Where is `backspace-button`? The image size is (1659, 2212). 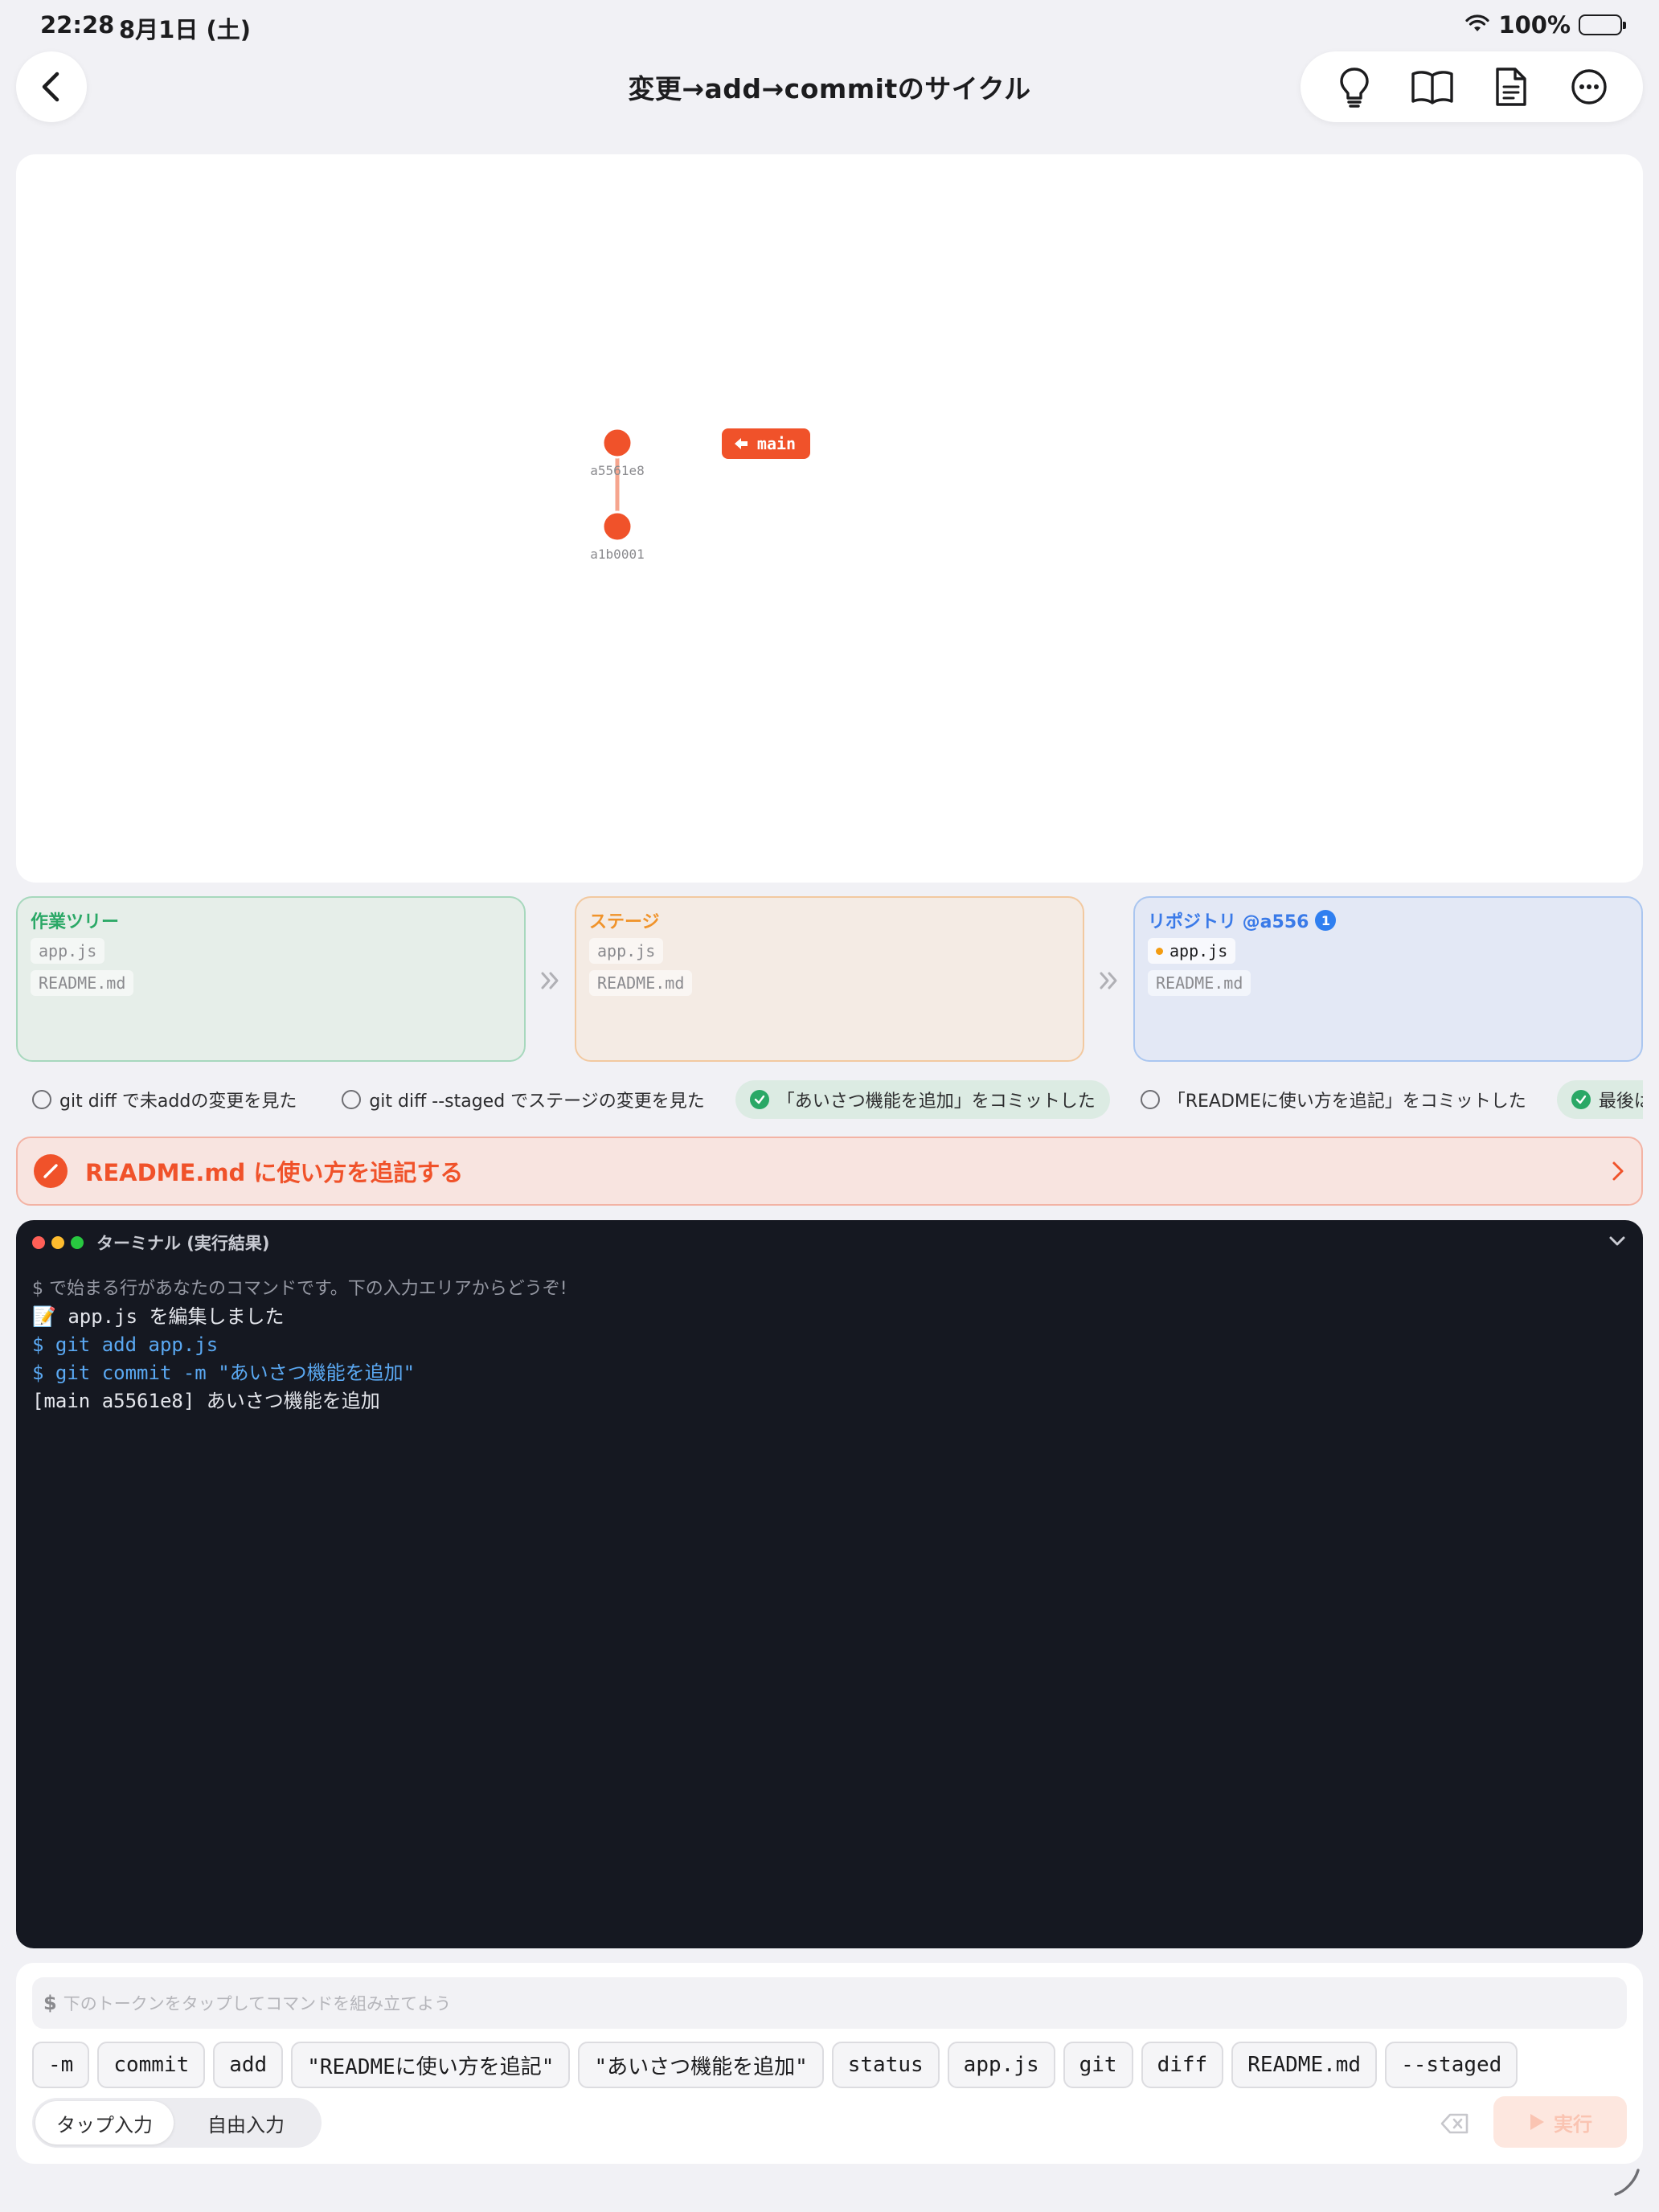
backspace-button is located at coordinates (1455, 2124).